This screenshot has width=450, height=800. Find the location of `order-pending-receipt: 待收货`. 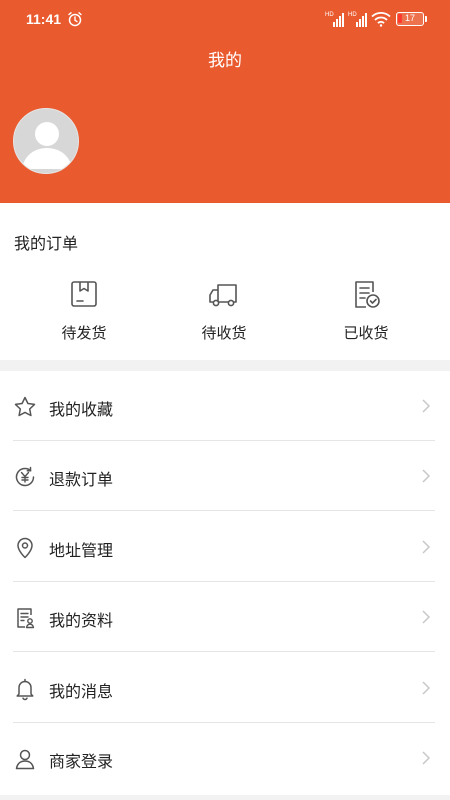

order-pending-receipt: 待收货 is located at coordinates (224, 310).